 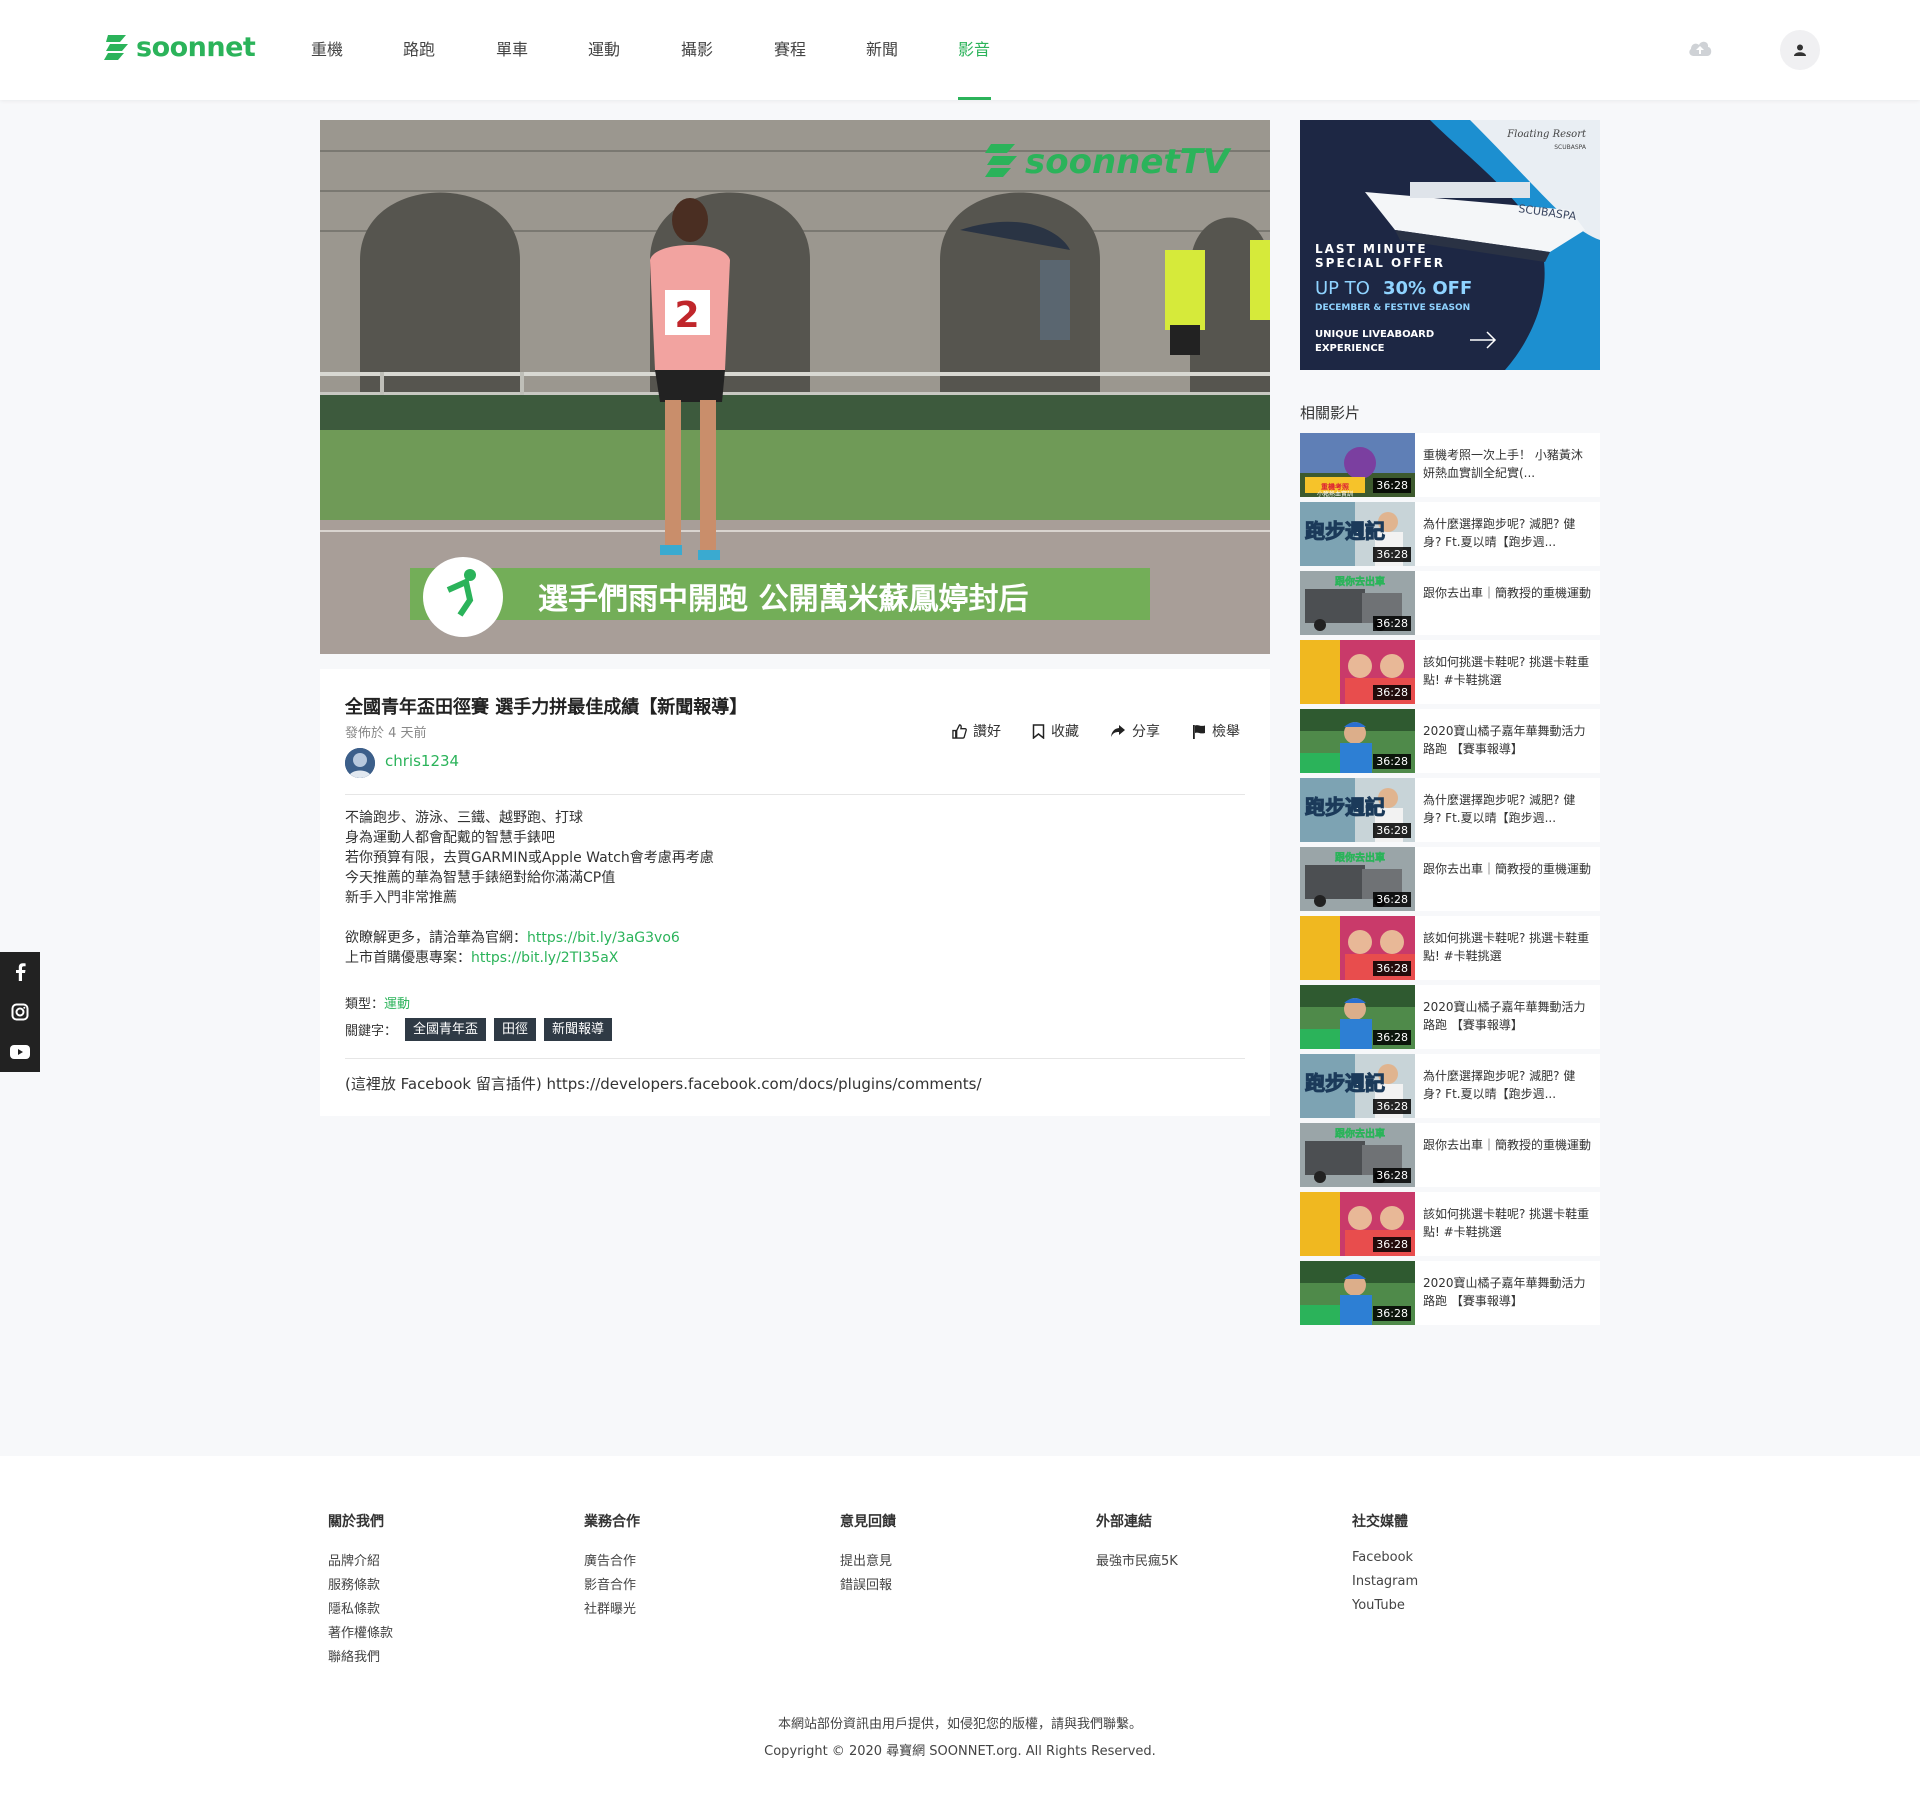 I want to click on related-video-thumbnail: 重機考照 小豬熱血實訓 36:28, so click(x=1357, y=465).